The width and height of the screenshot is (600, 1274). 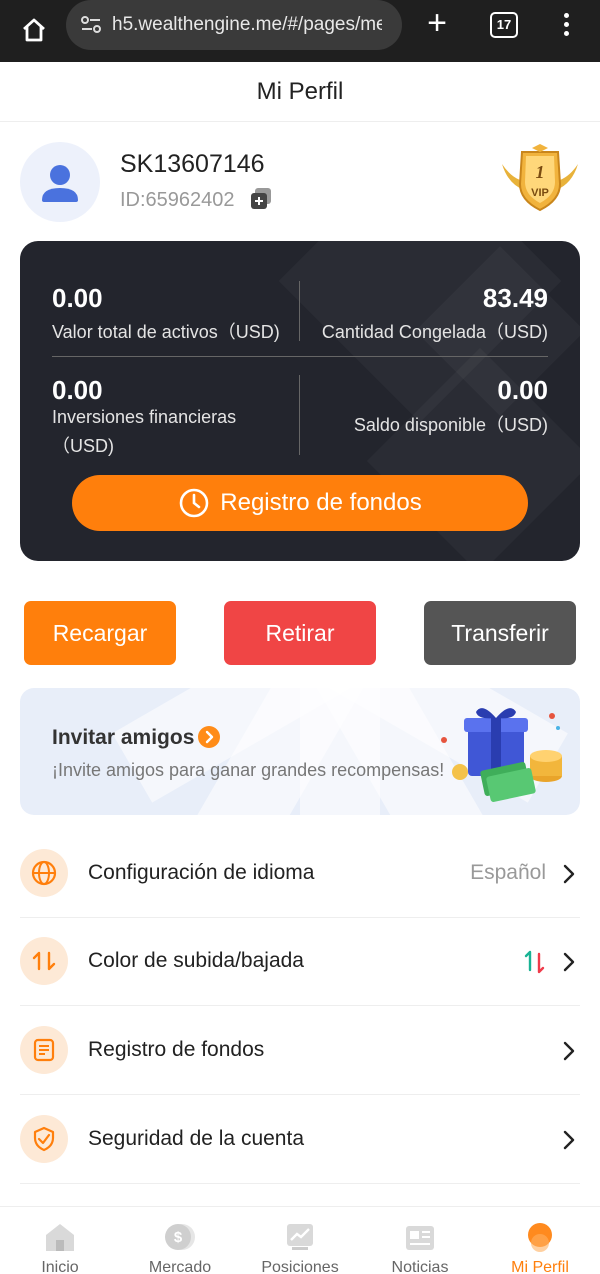 What do you see at coordinates (44, 1139) in the screenshot?
I see `shield-check-icon` at bounding box center [44, 1139].